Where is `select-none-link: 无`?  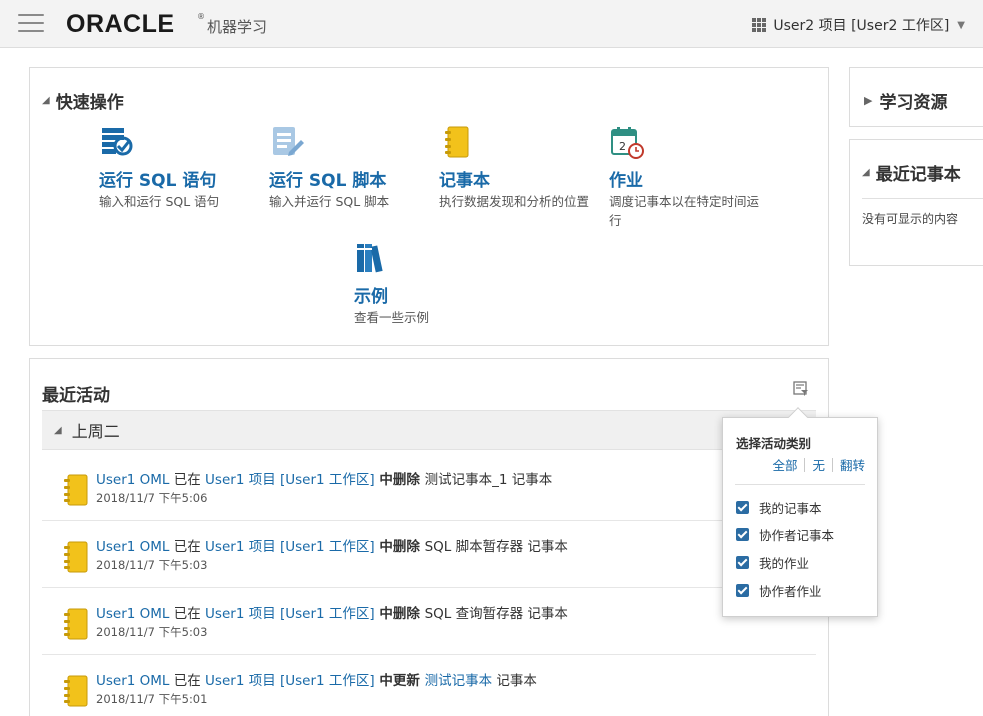 select-none-link: 无 is located at coordinates (818, 464).